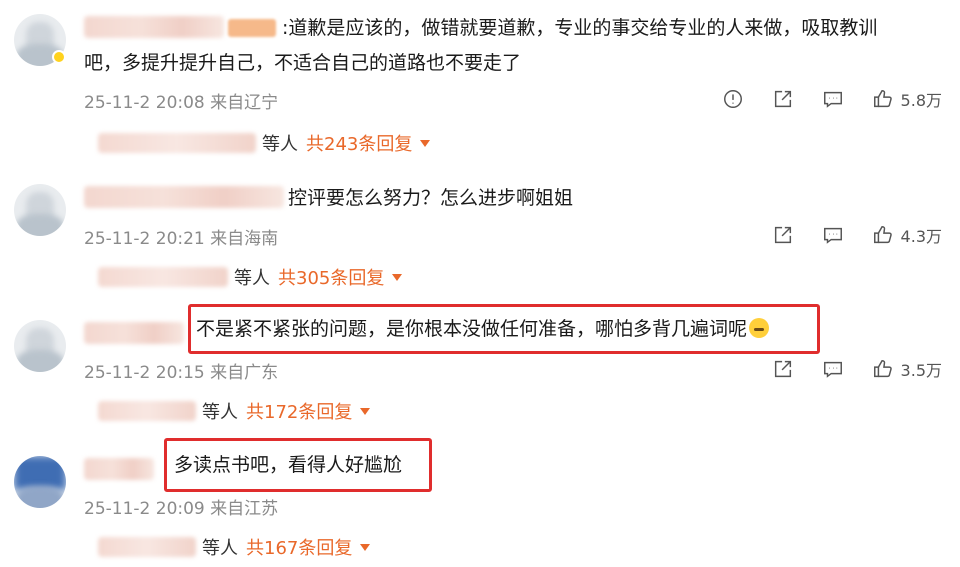 The width and height of the screenshot is (960, 567). What do you see at coordinates (580, 28) in the screenshot?
I see `comment-text: :道歉是应该的，做错就要道歉，专业的事交给专业的人来做，吸取教训` at bounding box center [580, 28].